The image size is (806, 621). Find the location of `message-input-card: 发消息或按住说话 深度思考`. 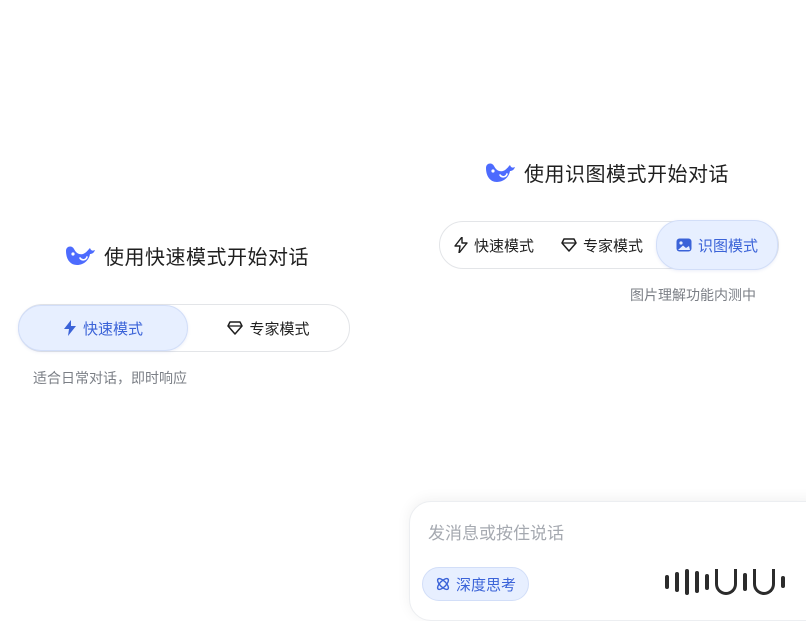

message-input-card: 发消息或按住说话 深度思考 is located at coordinates (607, 561).